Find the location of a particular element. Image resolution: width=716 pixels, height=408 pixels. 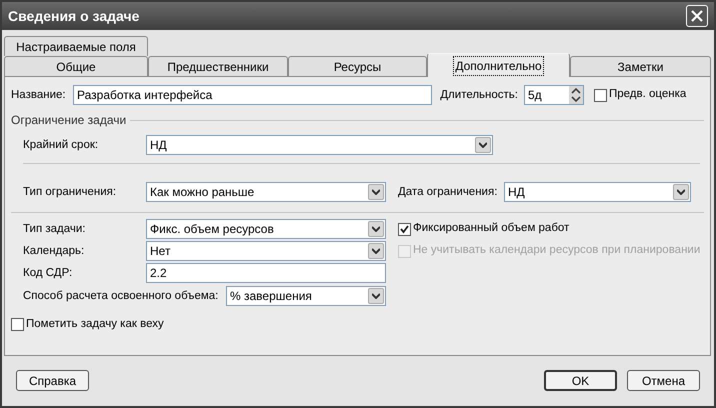

dropdown: Нет is located at coordinates (266, 251).